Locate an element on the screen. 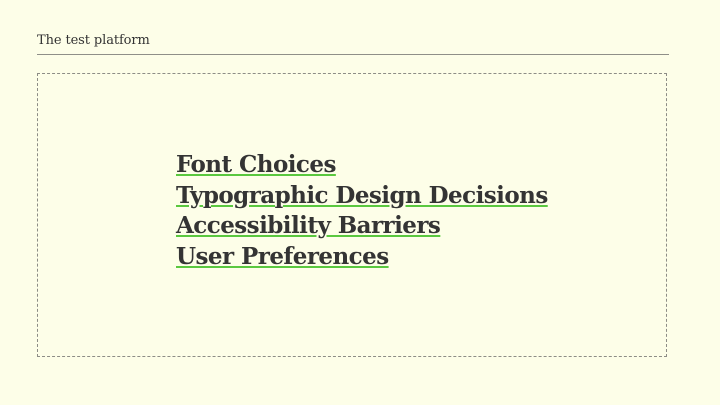 The width and height of the screenshot is (720, 405). list-item: Typographic Design Decisions is located at coordinates (362, 196).